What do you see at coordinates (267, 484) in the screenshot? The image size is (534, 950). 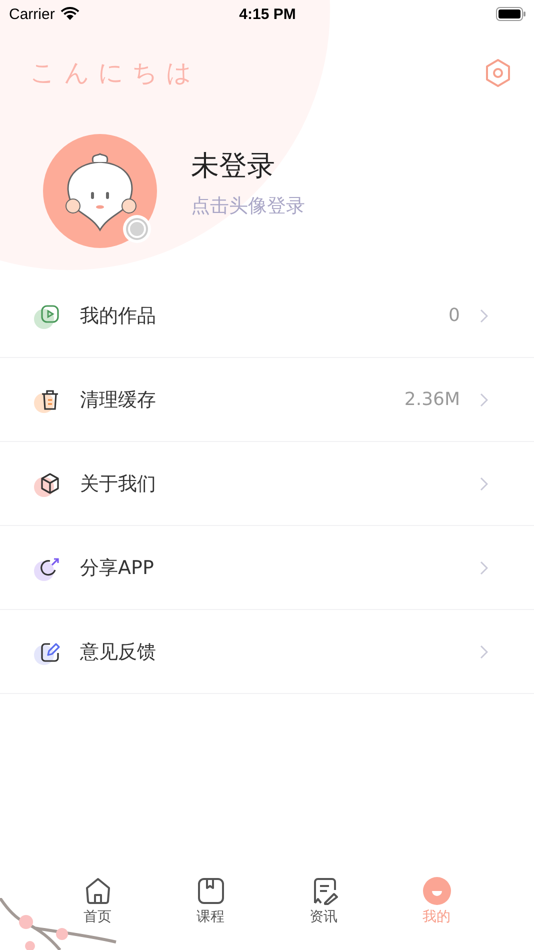 I see `menu-item: 关于我们` at bounding box center [267, 484].